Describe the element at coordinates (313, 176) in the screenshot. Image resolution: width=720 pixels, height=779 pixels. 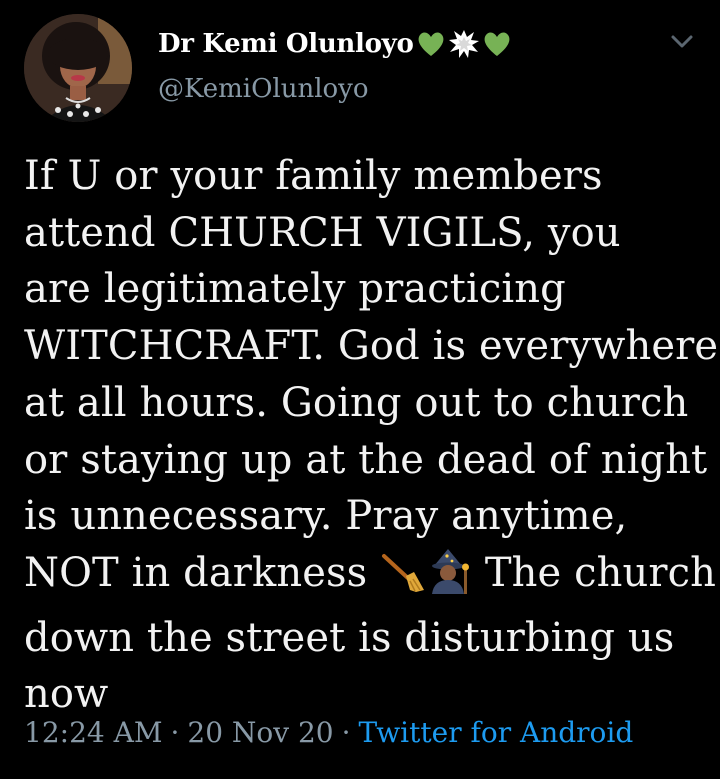
I see `tweet-line: If U or your family members` at that location.